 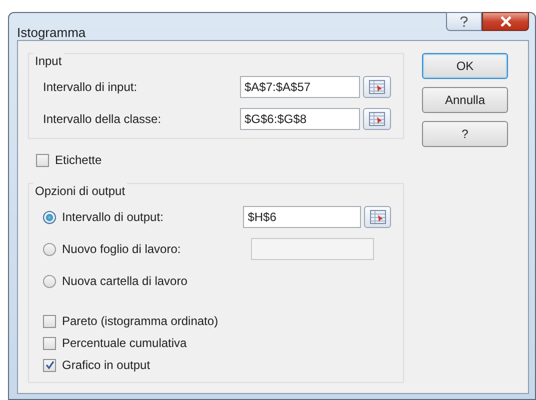 I want to click on checkbox-row: Grafico in output, so click(x=92, y=365).